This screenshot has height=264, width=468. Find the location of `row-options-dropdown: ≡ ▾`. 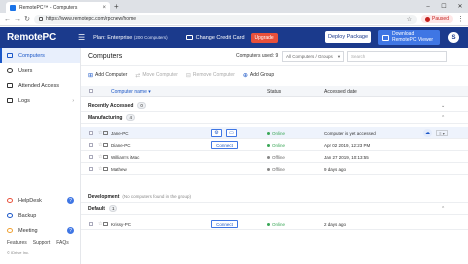

row-options-dropdown: ≡ ▾ is located at coordinates (442, 133).